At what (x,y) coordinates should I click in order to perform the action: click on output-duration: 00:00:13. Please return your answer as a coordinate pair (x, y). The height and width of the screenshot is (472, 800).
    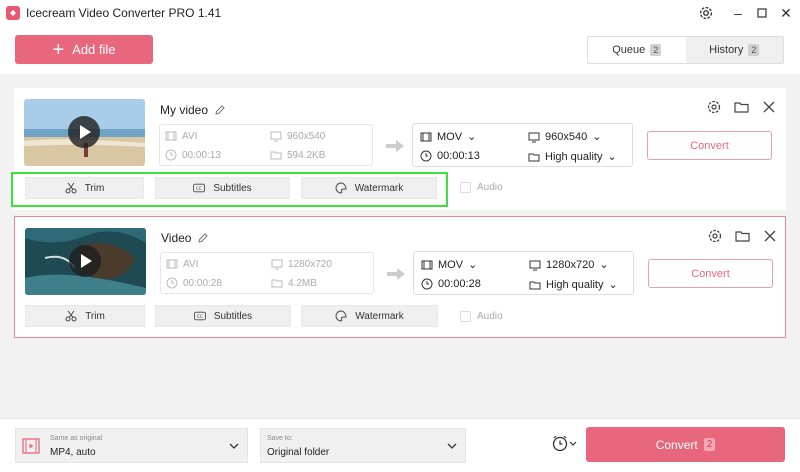
    Looking at the image, I should click on (450, 156).